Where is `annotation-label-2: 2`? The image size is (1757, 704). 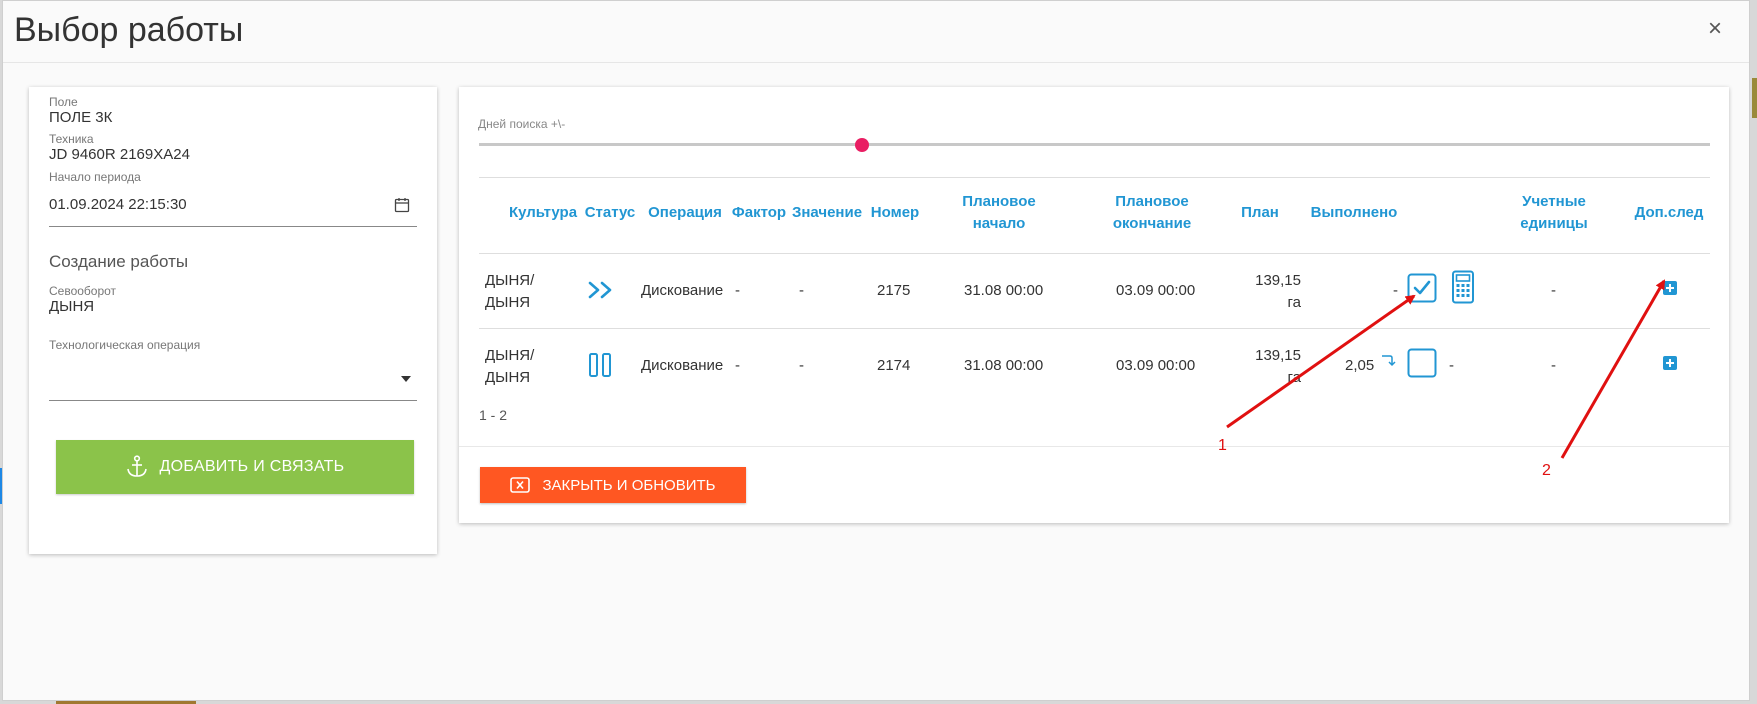
annotation-label-2: 2 is located at coordinates (1546, 470).